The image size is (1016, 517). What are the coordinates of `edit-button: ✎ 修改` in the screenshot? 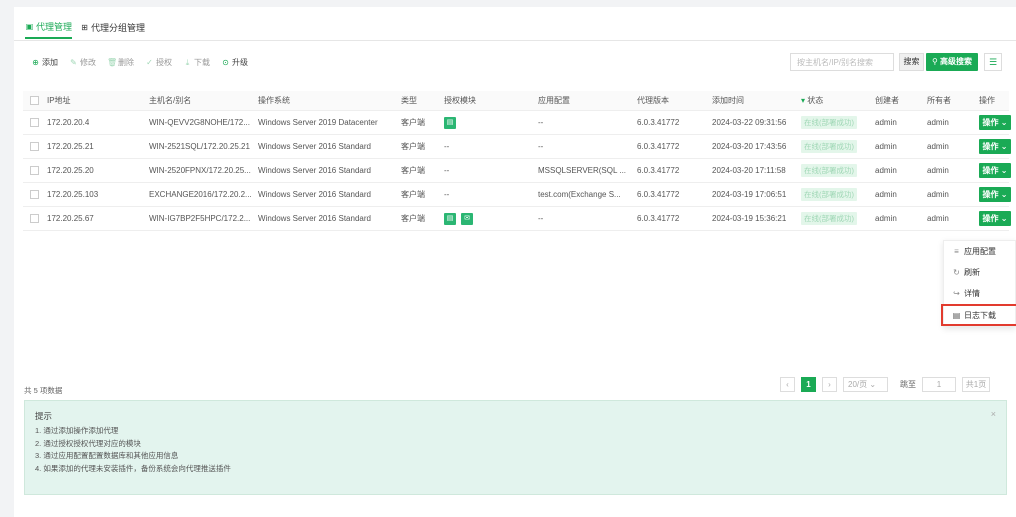 It's located at (82, 62).